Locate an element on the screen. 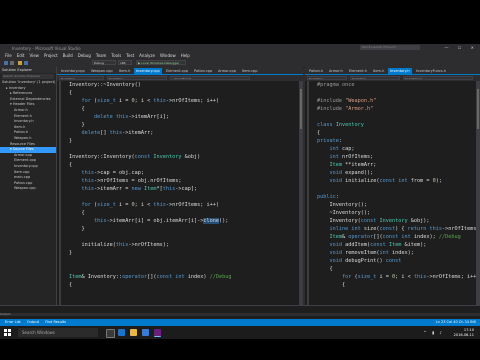  menu-help: Help is located at coordinates (185, 55).